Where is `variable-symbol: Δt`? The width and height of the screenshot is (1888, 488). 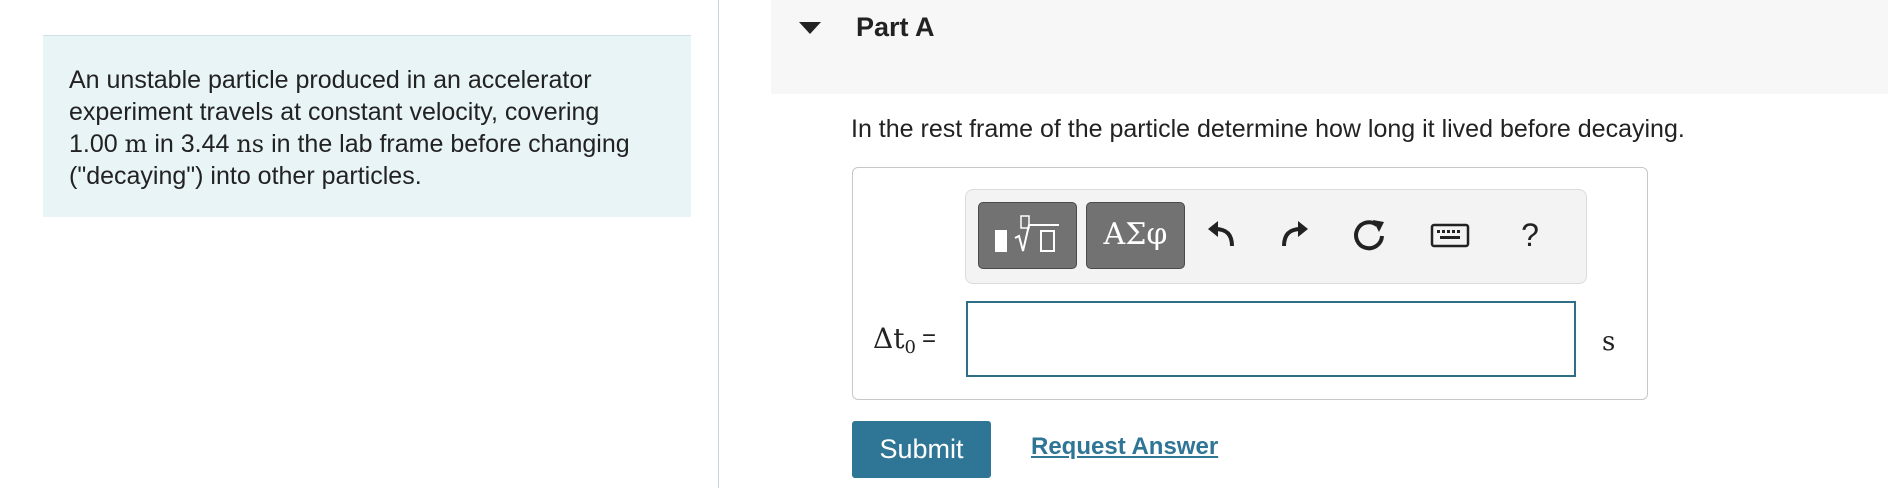 variable-symbol: Δt is located at coordinates (889, 338).